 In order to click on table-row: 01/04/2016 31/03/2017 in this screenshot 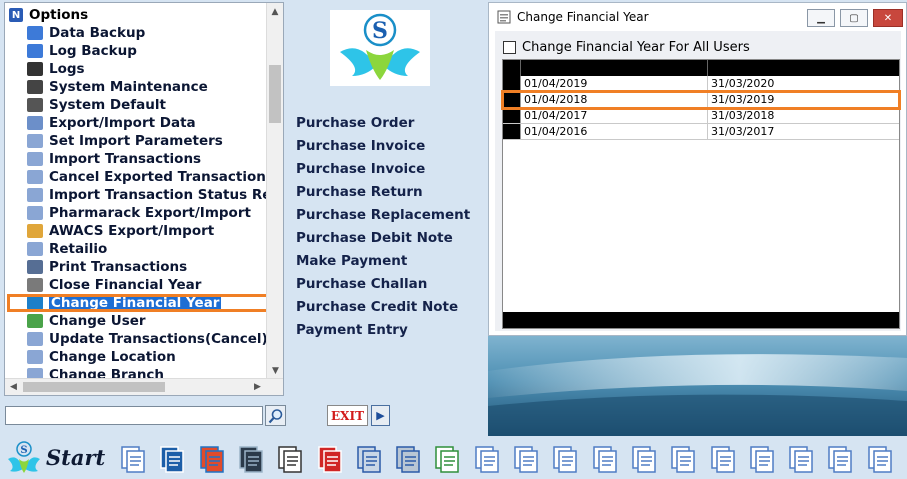, I will do `click(701, 132)`.